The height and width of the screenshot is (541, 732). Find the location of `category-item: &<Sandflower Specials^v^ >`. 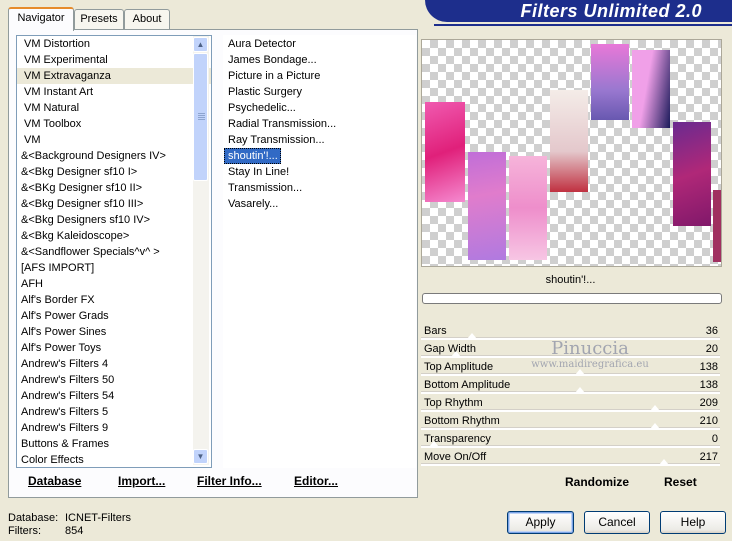

category-item: &<Sandflower Specials^v^ > is located at coordinates (114, 252).